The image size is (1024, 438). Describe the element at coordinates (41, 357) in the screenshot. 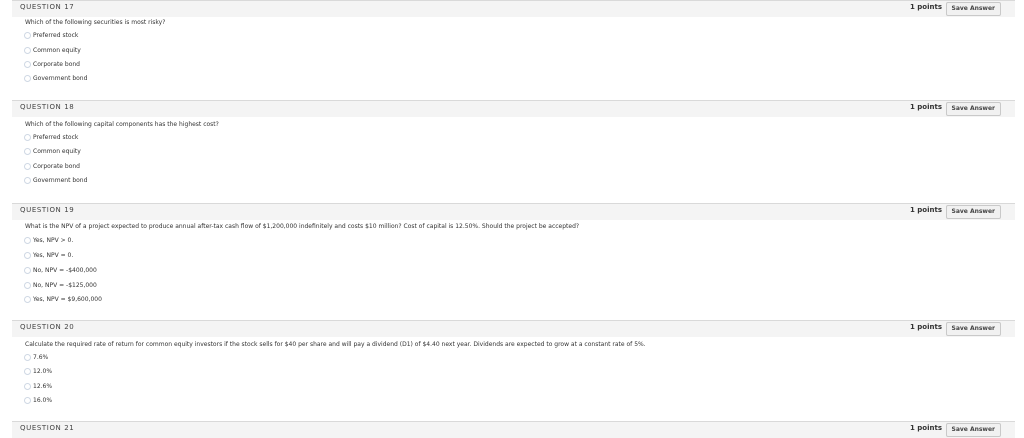

I see `option-label: 7.6%` at that location.